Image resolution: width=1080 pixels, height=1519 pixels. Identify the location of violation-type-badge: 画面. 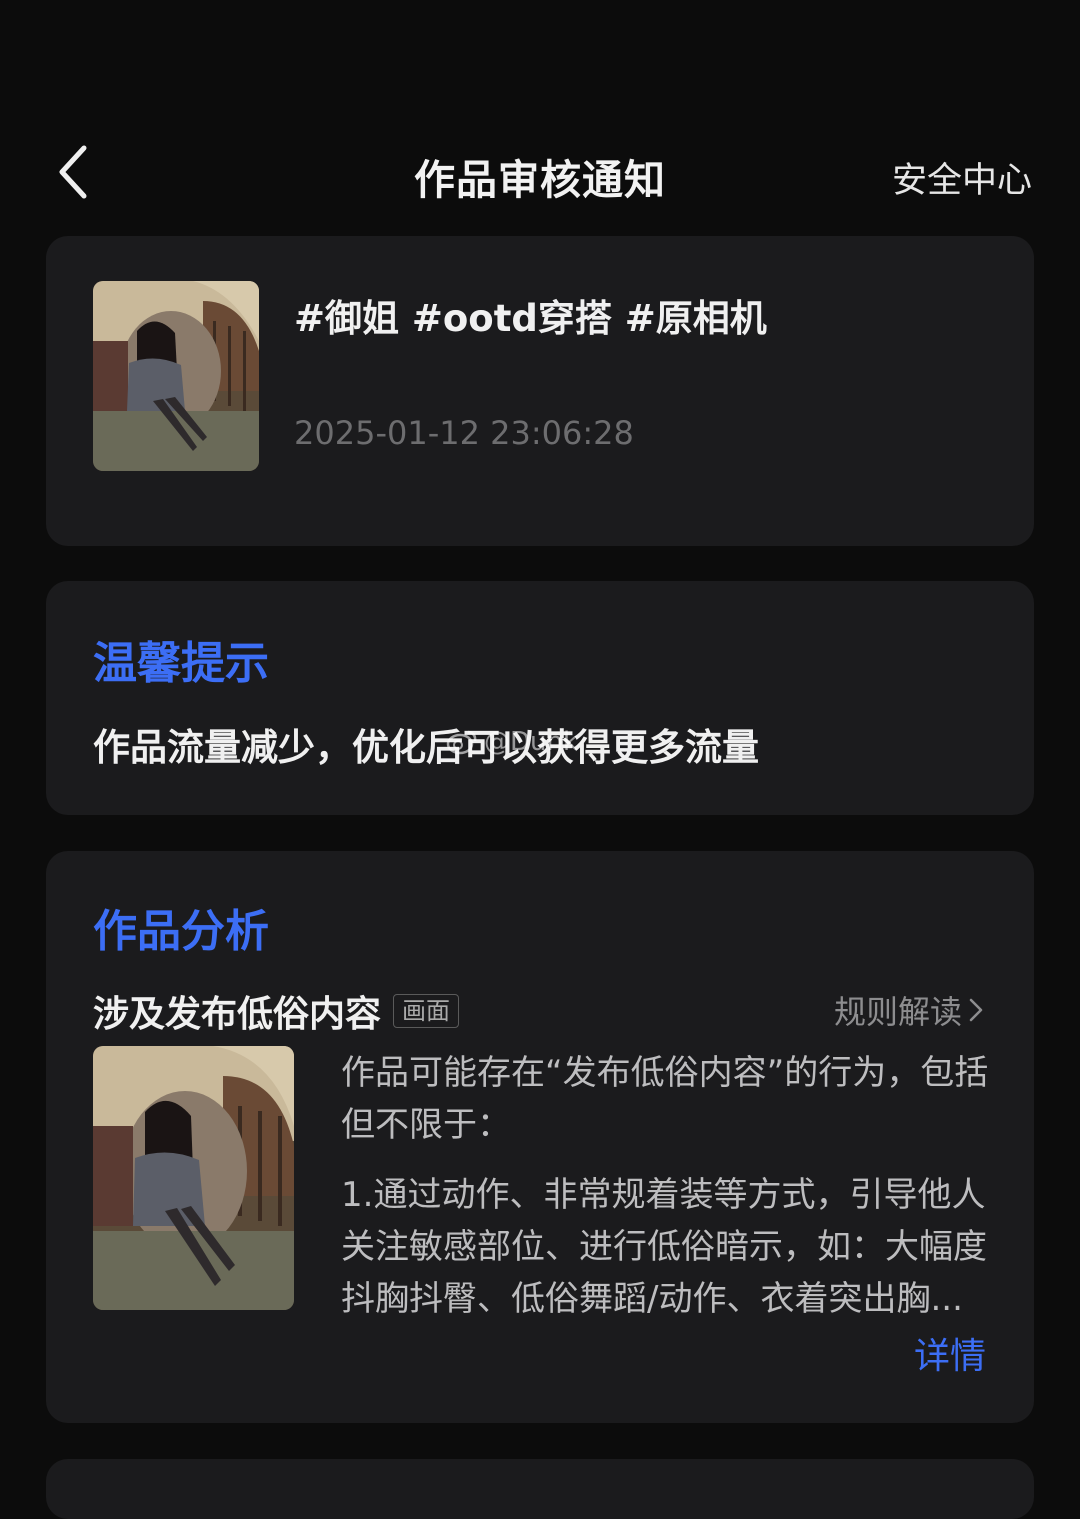
(426, 1011).